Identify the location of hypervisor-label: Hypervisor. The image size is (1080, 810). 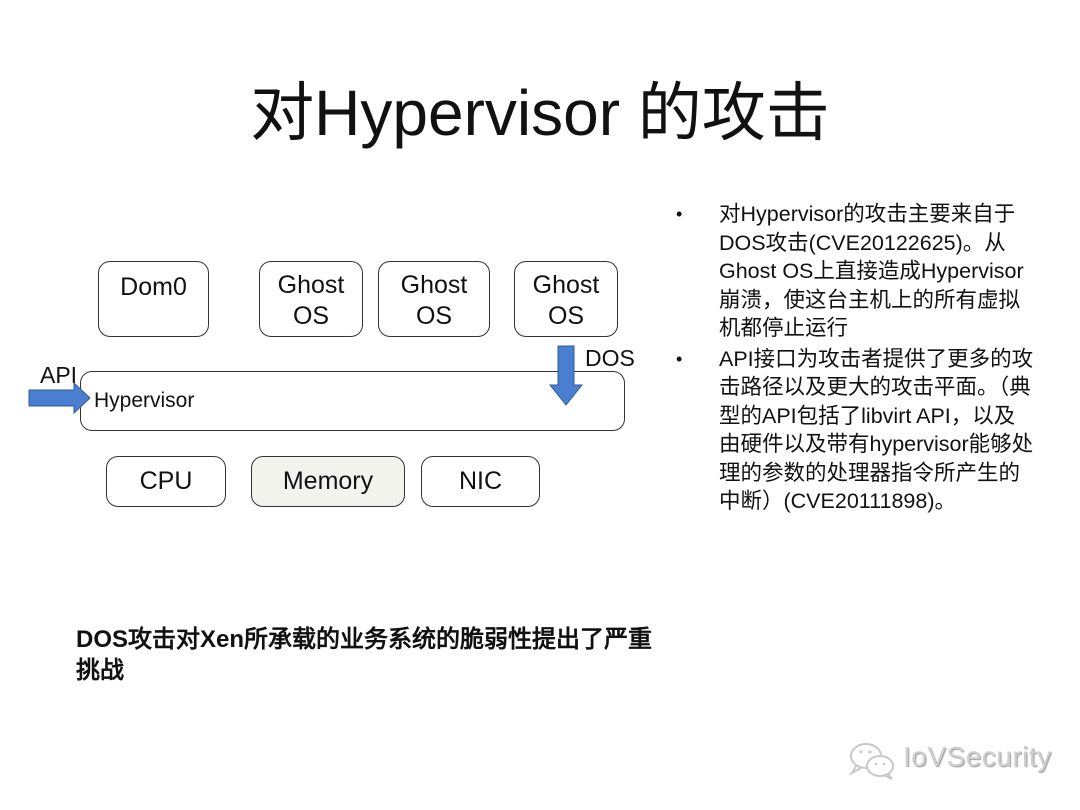
(144, 400).